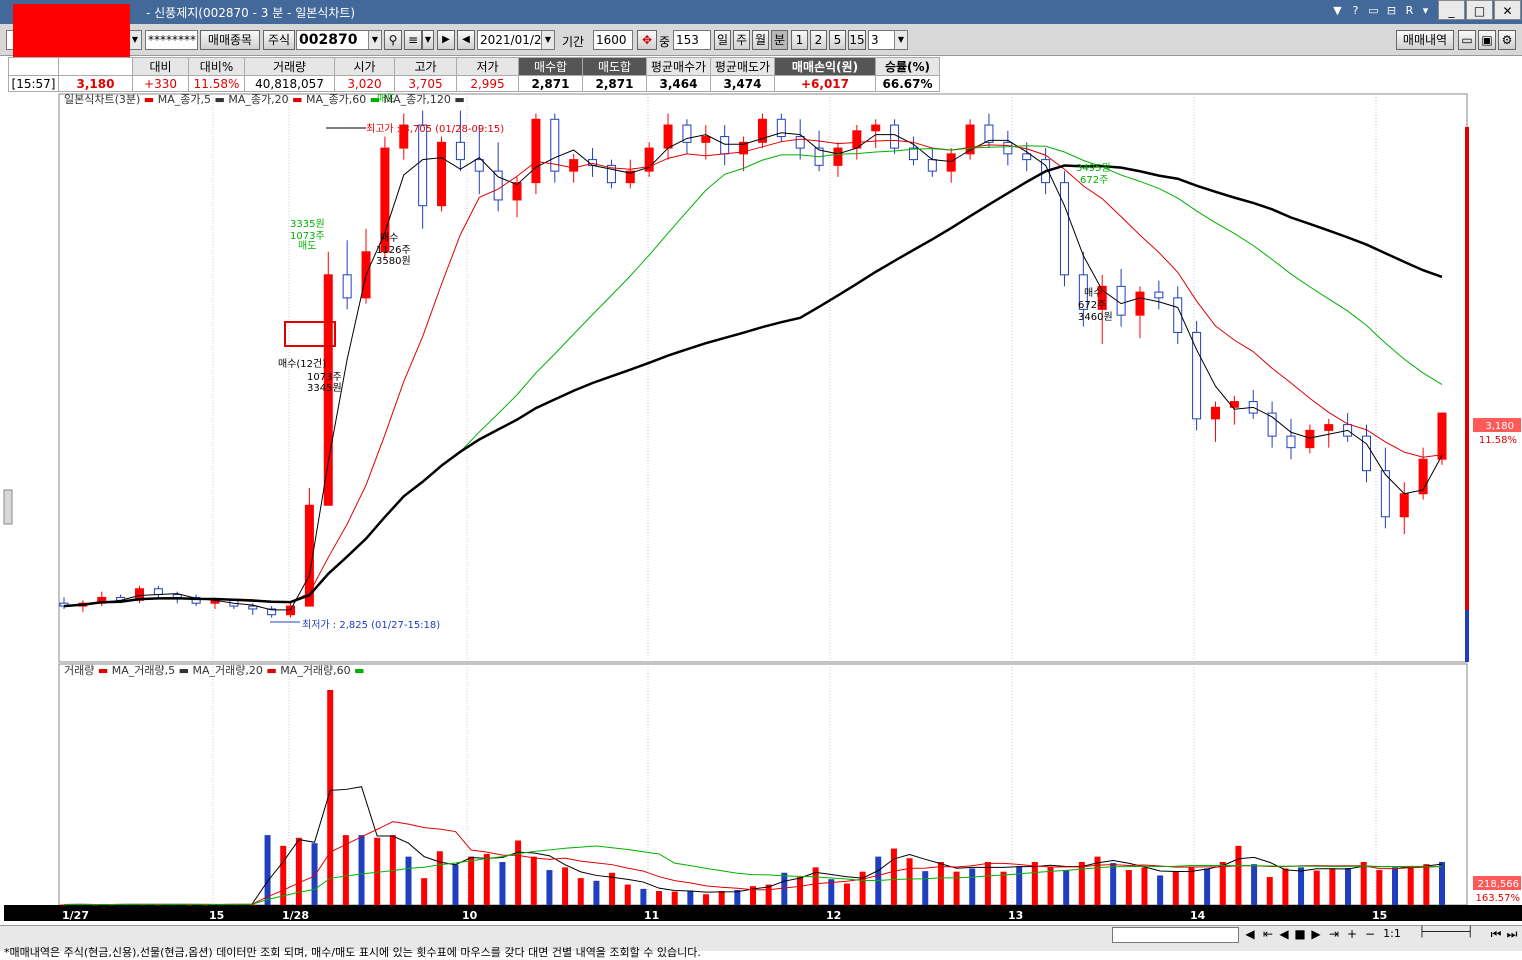 The height and width of the screenshot is (960, 1522). Describe the element at coordinates (289, 66) in the screenshot. I see `header-volume: 거래량` at that location.